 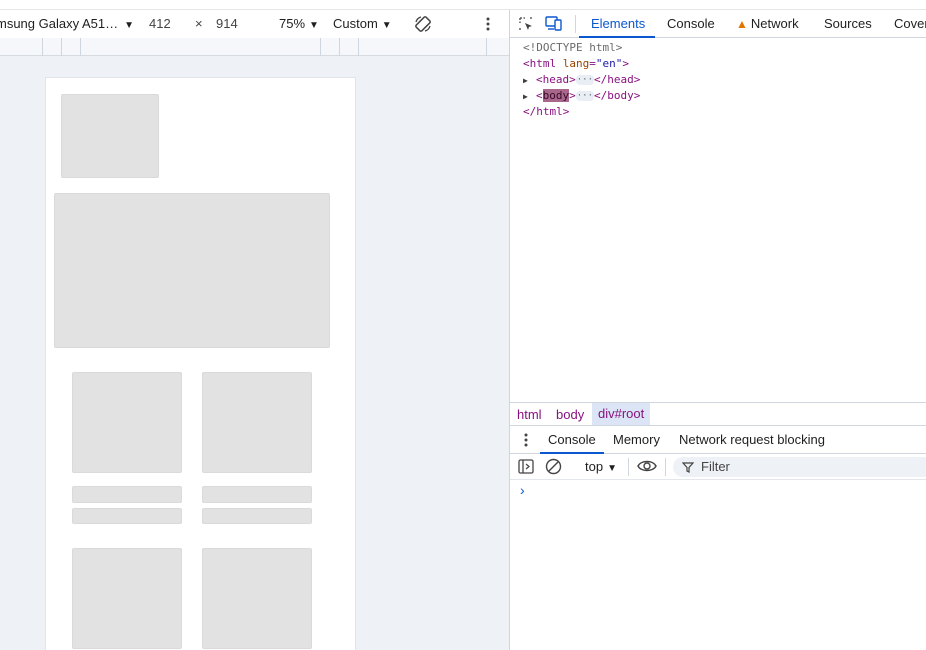 I want to click on media-query-ruler, so click(x=254, y=47).